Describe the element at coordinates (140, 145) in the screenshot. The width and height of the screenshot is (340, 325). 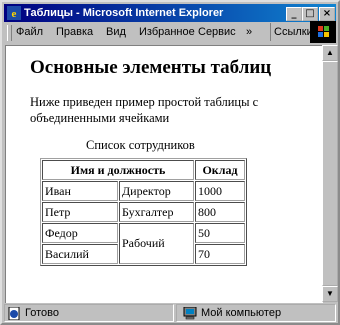
I see `table-caption: Список сотрудников` at that location.